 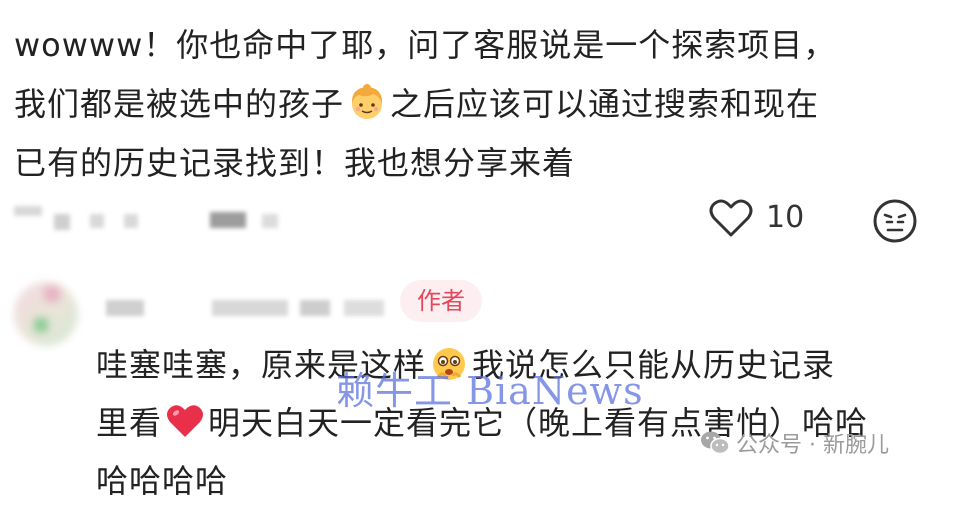 What do you see at coordinates (367, 101) in the screenshot?
I see `girl-face-icon` at bounding box center [367, 101].